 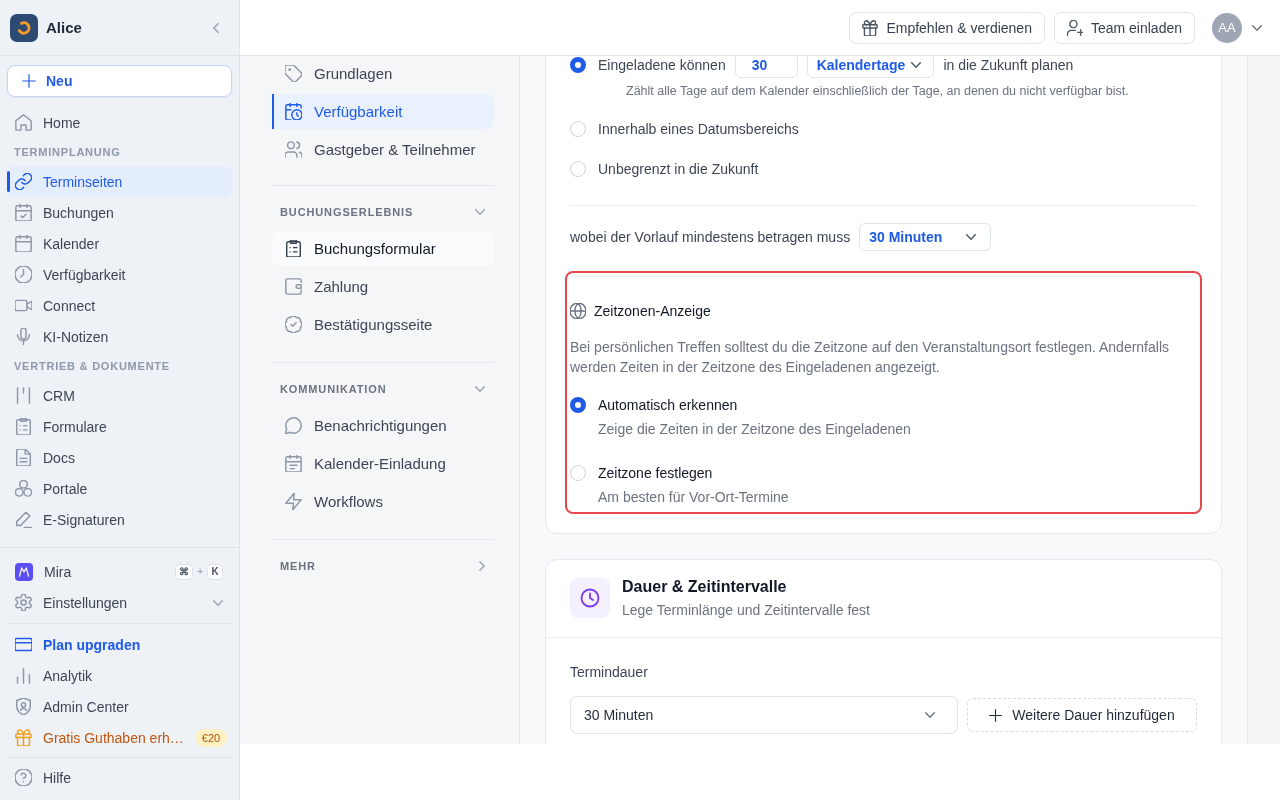 What do you see at coordinates (119, 395) in the screenshot?
I see `sidebar-item: CRM` at bounding box center [119, 395].